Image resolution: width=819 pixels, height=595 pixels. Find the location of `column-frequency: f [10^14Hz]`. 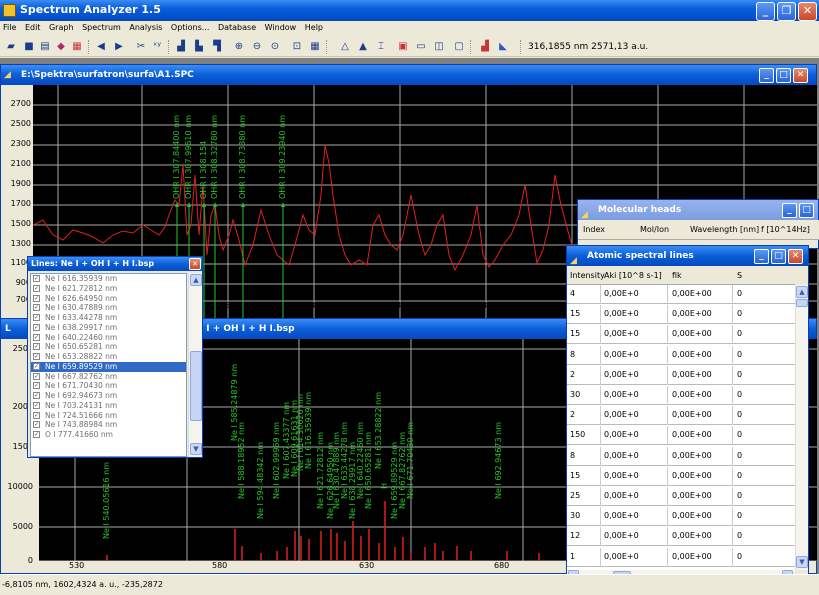

column-frequency: f [10^14Hz] is located at coordinates (785, 229).